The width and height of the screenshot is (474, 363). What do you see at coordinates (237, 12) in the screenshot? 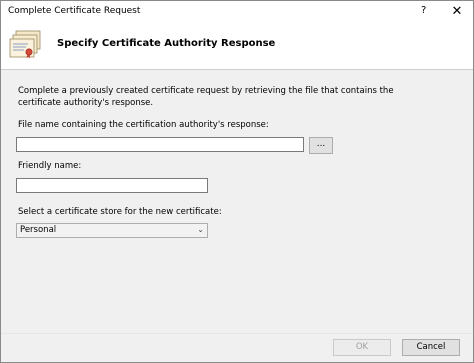
I see `title-bar: Complete Certificate Request ? ✕` at bounding box center [237, 12].